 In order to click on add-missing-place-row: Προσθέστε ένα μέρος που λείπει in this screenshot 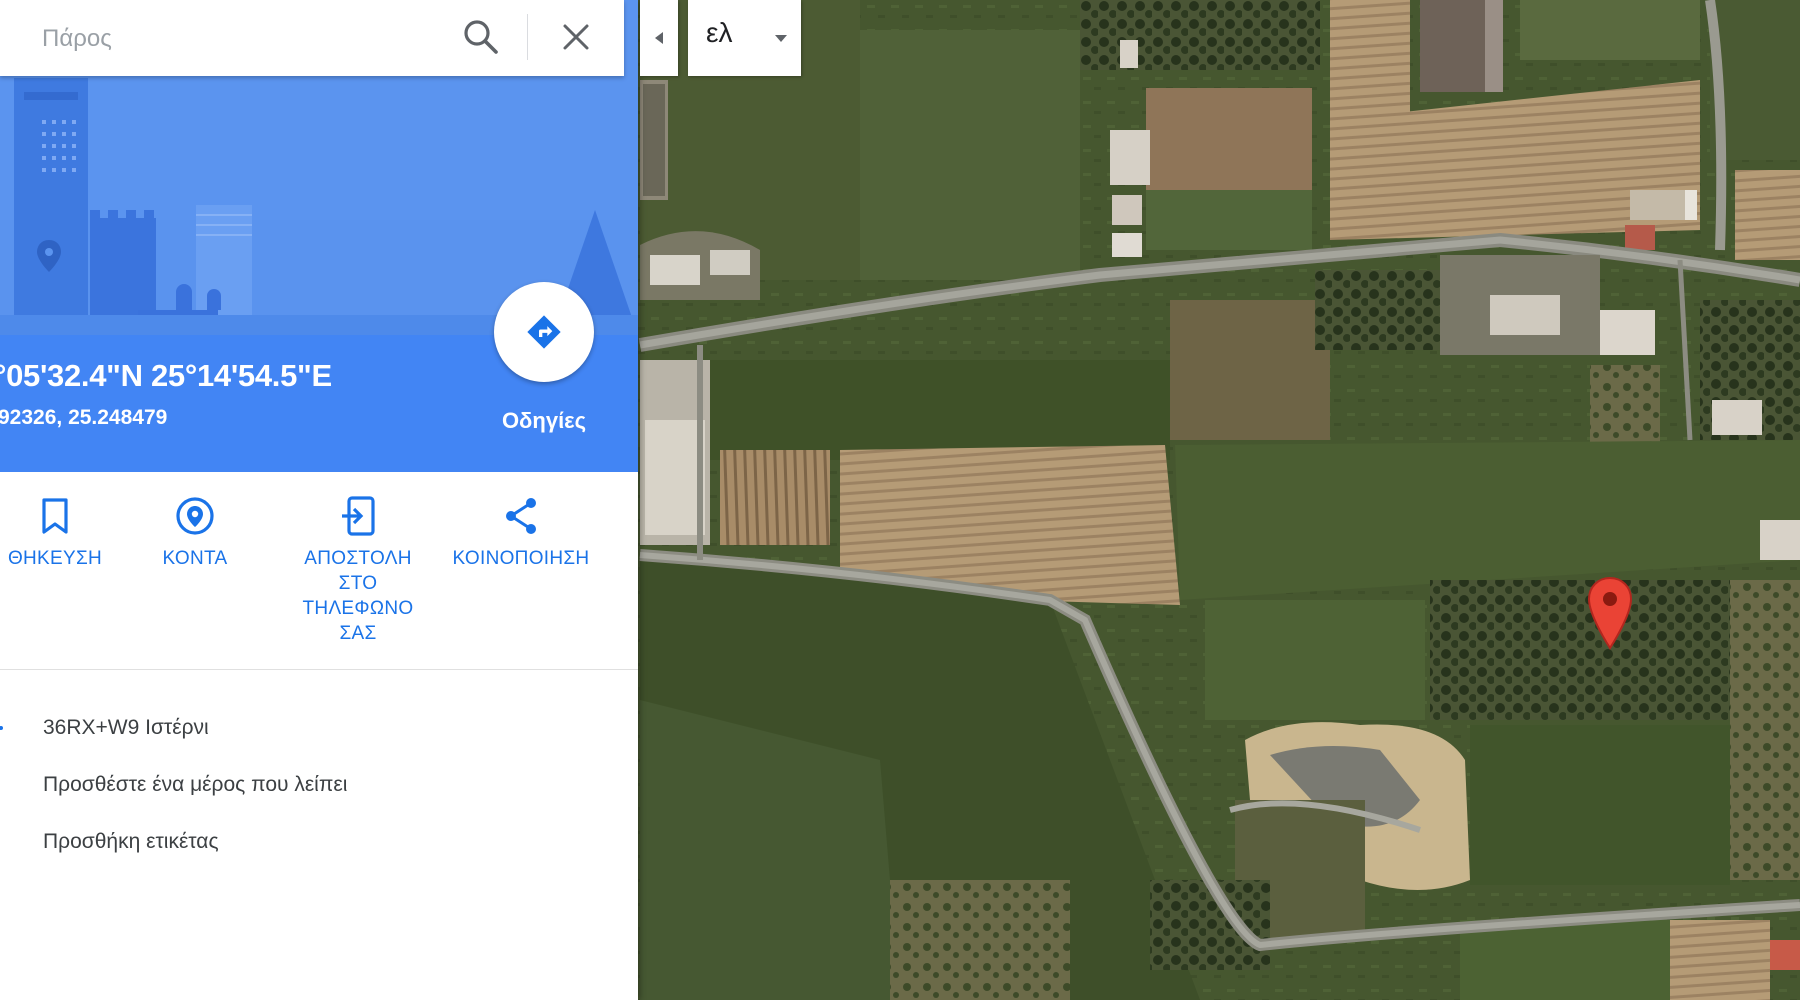, I will do `click(319, 785)`.